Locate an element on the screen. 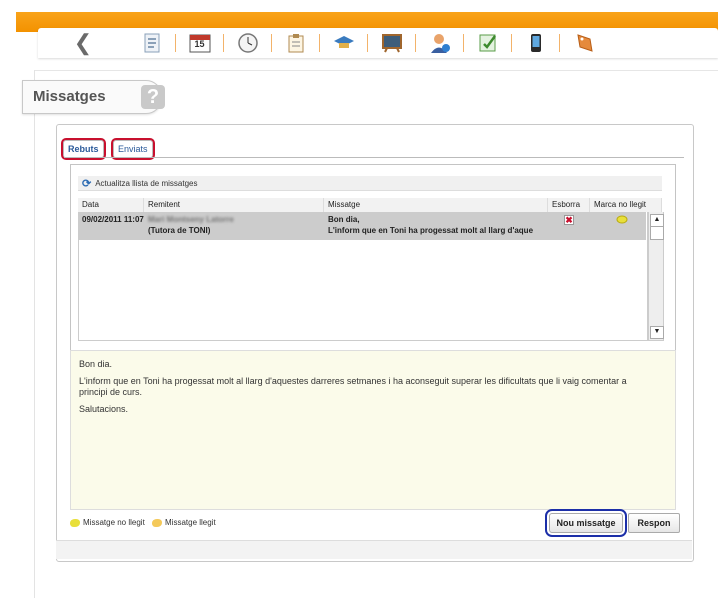  panel-footer is located at coordinates (374, 549).